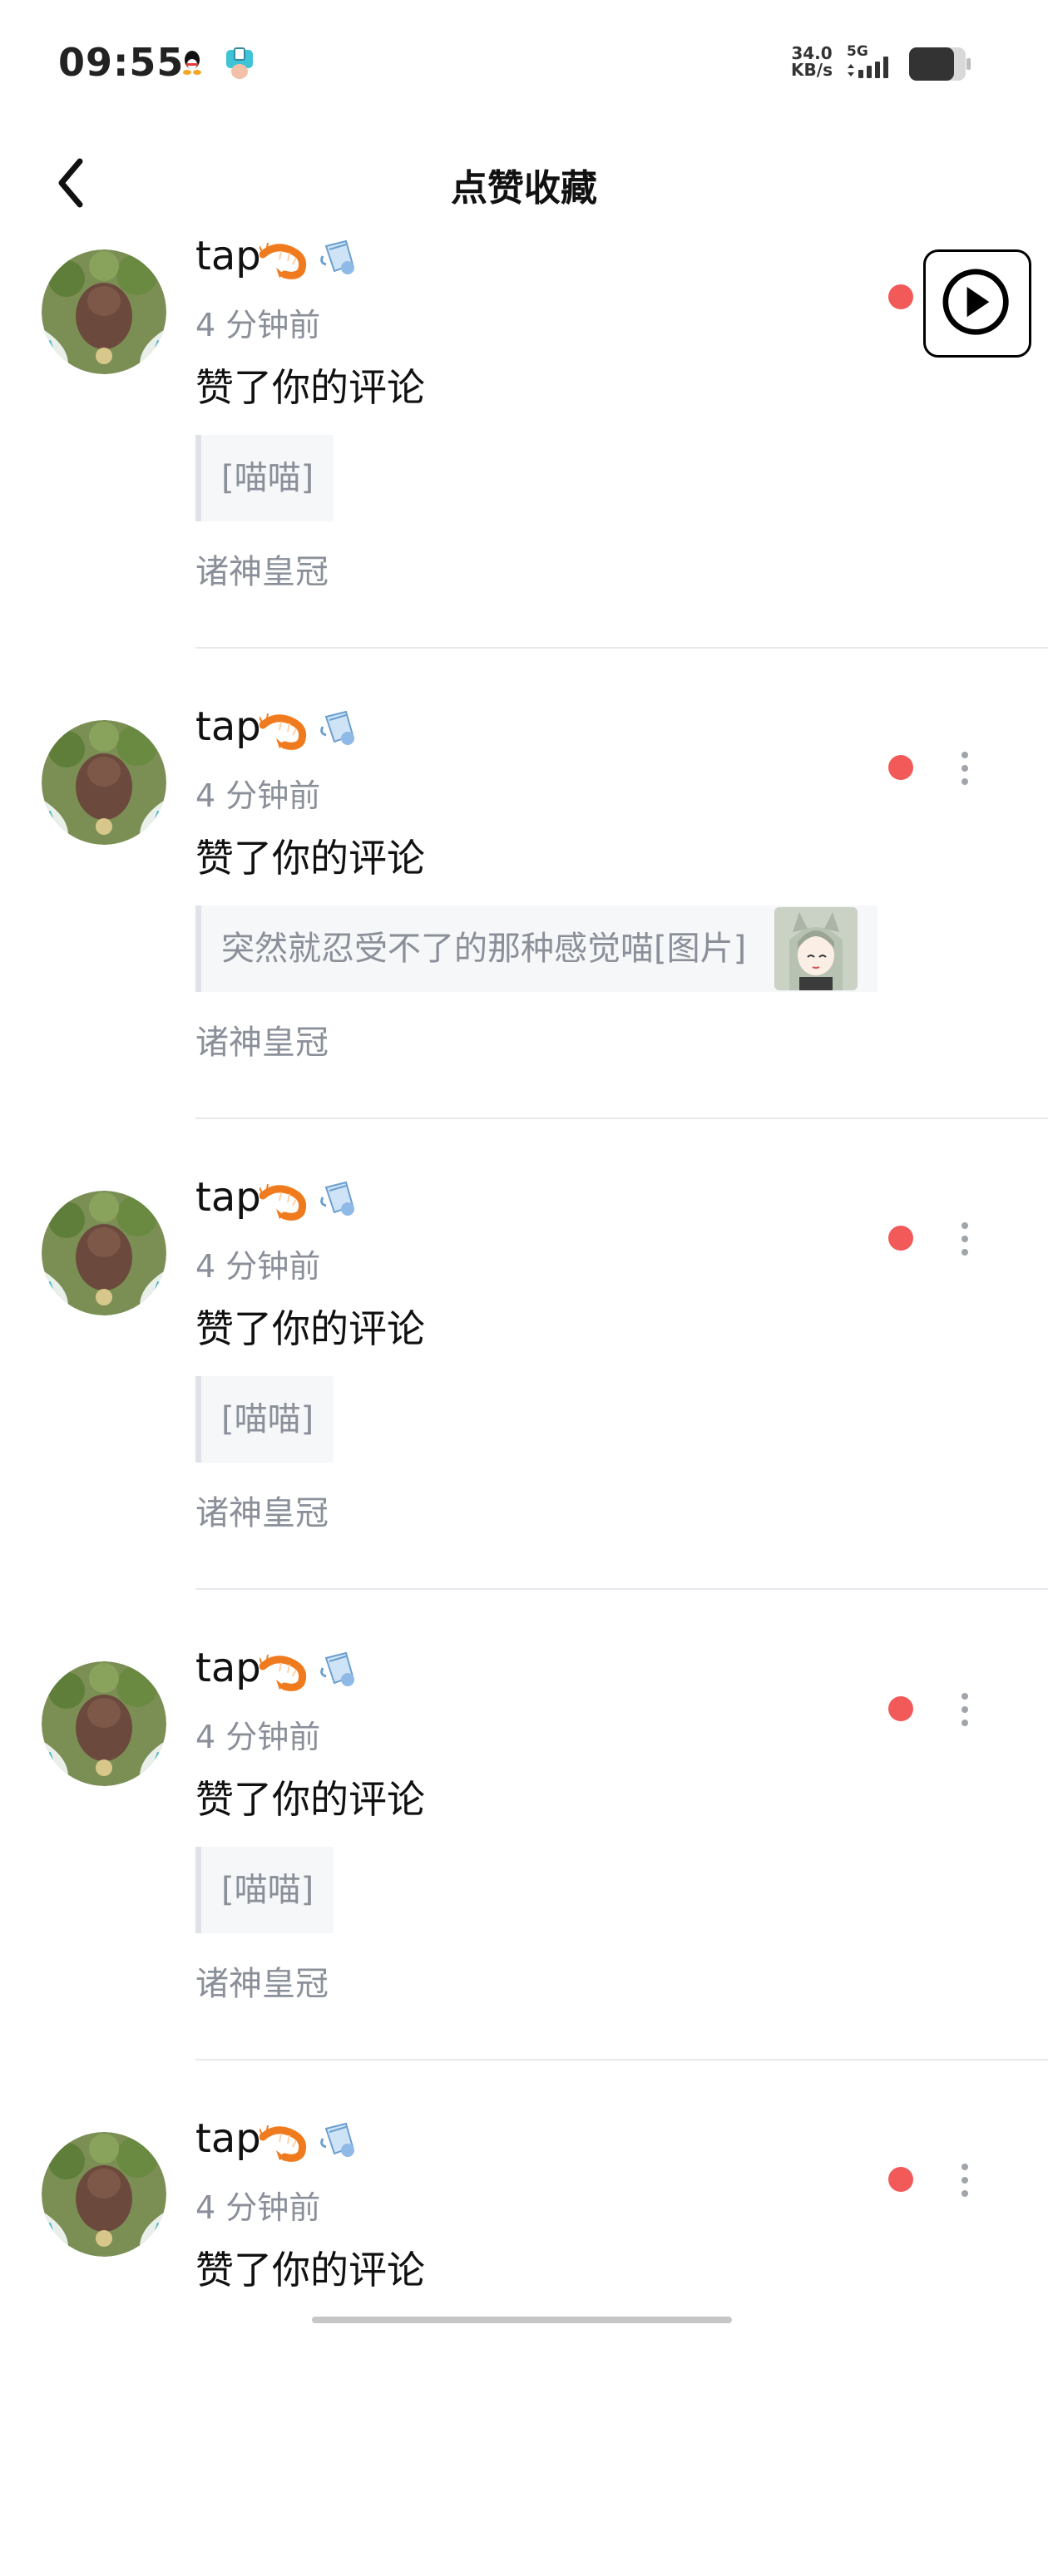 The height and width of the screenshot is (2576, 1048). I want to click on net-speed: 34.0 KB/s, so click(812, 61).